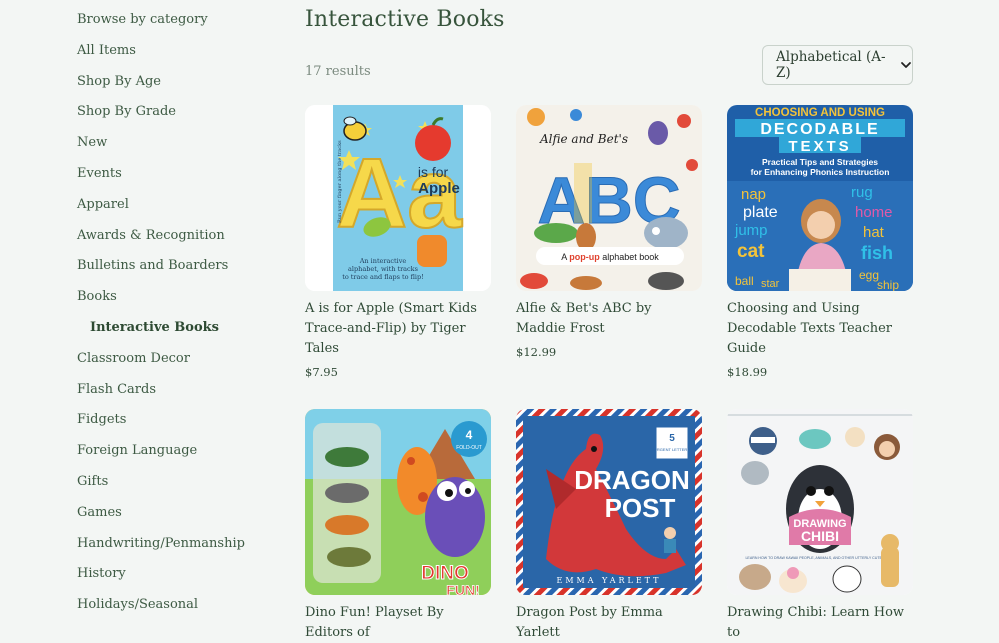  Describe the element at coordinates (862, 192) in the screenshot. I see `cover-word: rug` at that location.